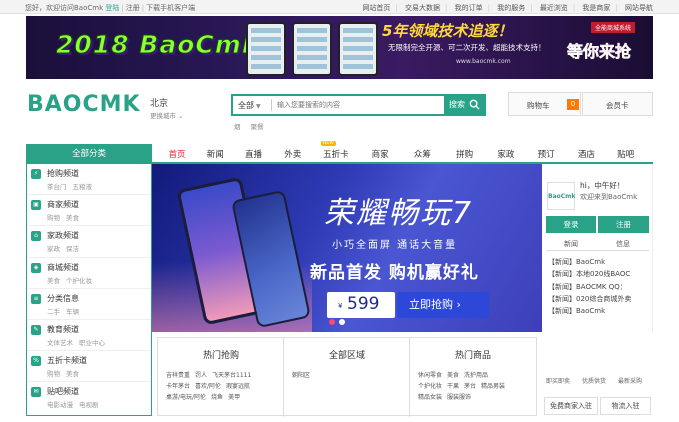 This screenshot has height=422, width=679. I want to click on hotword-link: 烟, so click(237, 127).